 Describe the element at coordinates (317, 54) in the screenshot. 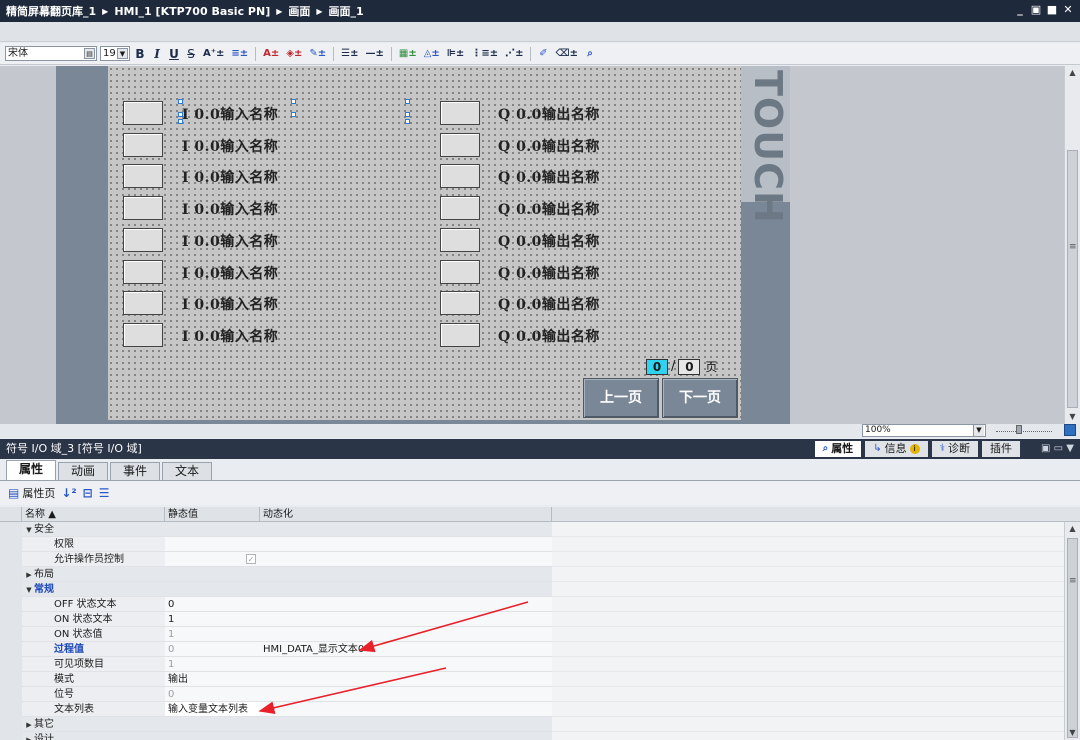

I see `line-color-button: ✎±` at that location.